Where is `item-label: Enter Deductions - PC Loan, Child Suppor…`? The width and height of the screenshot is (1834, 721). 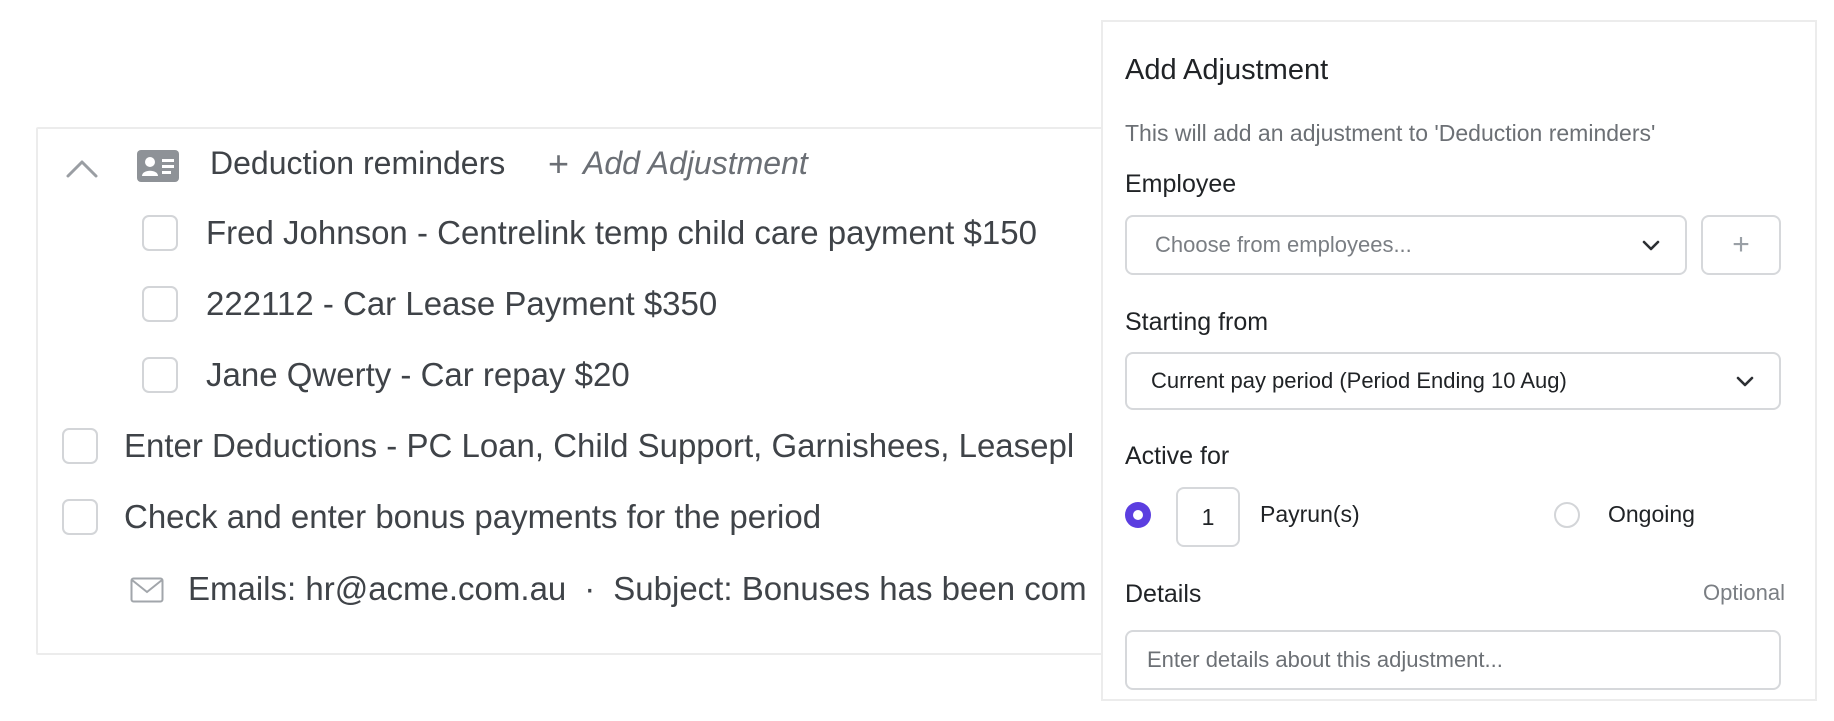 item-label: Enter Deductions - PC Loan, Child Suppor… is located at coordinates (599, 445).